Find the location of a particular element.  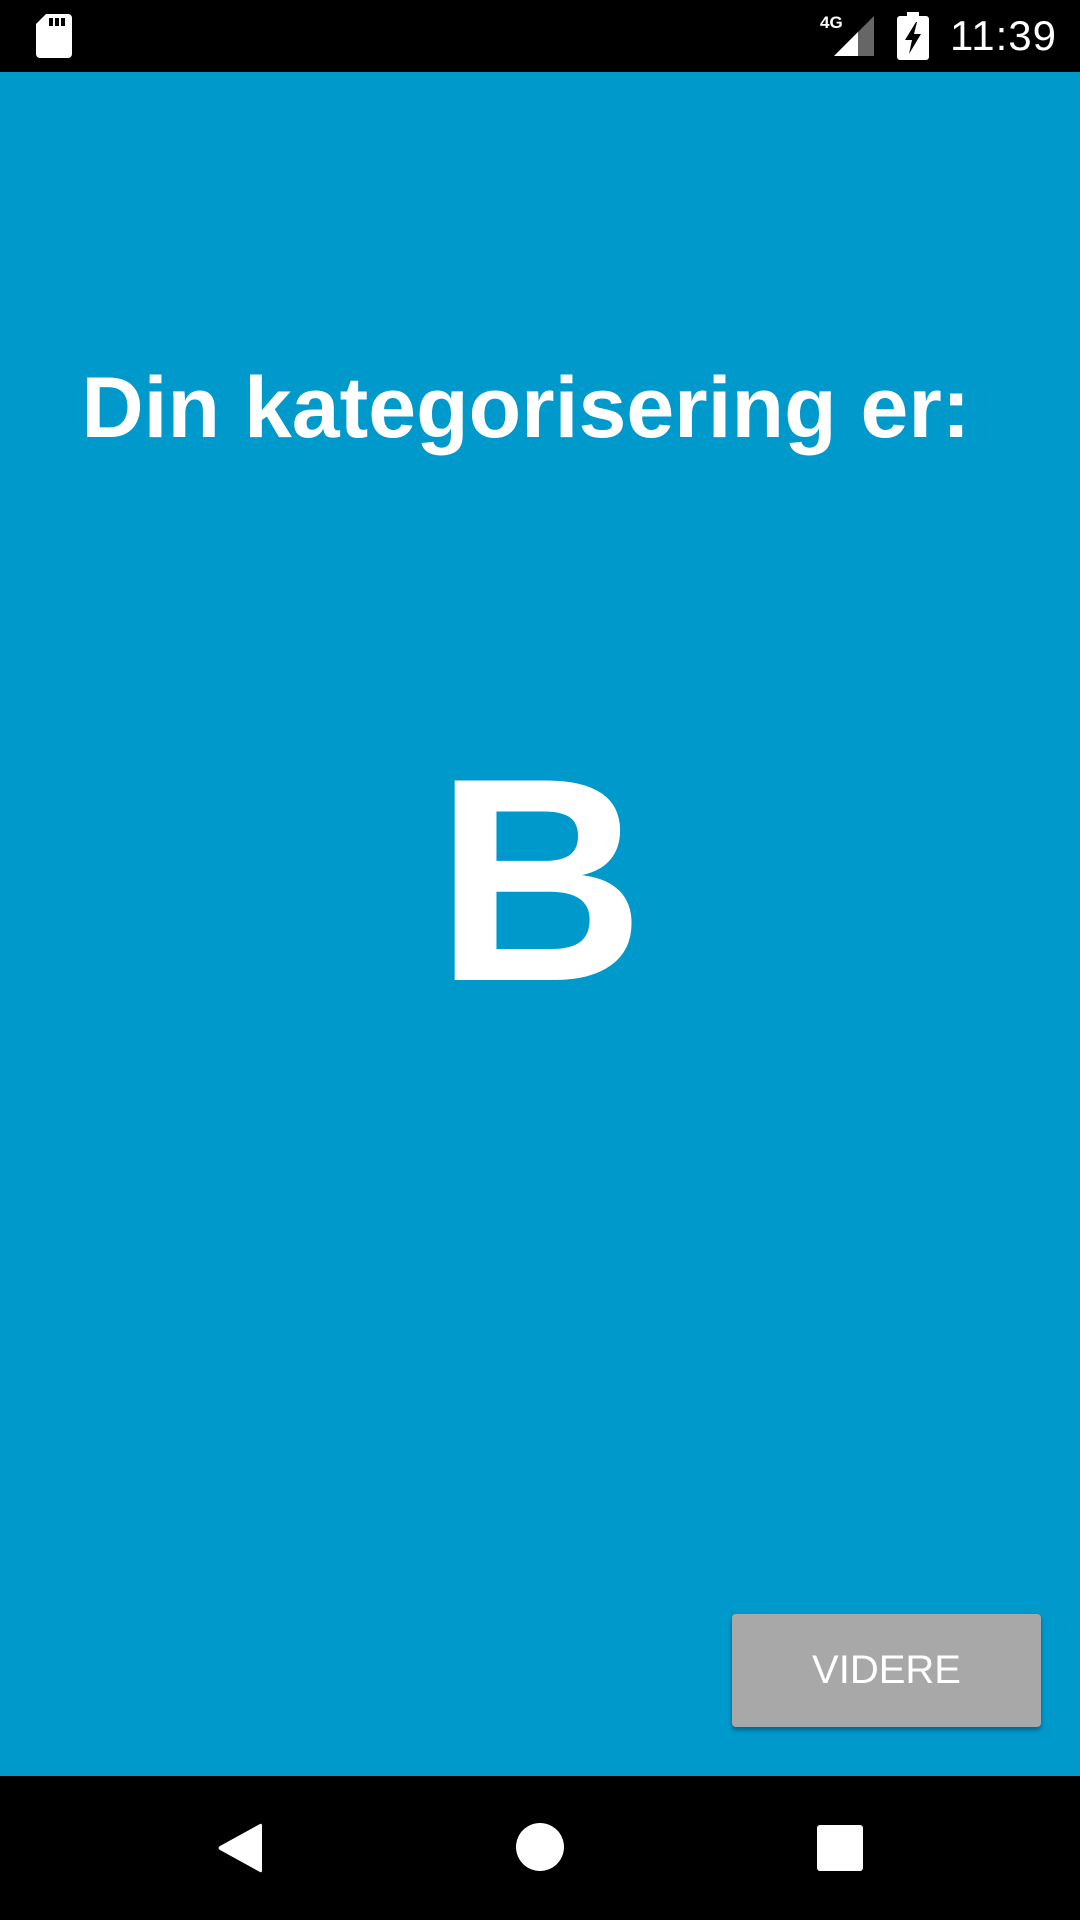

signal-icon: 4G is located at coordinates (847, 34).